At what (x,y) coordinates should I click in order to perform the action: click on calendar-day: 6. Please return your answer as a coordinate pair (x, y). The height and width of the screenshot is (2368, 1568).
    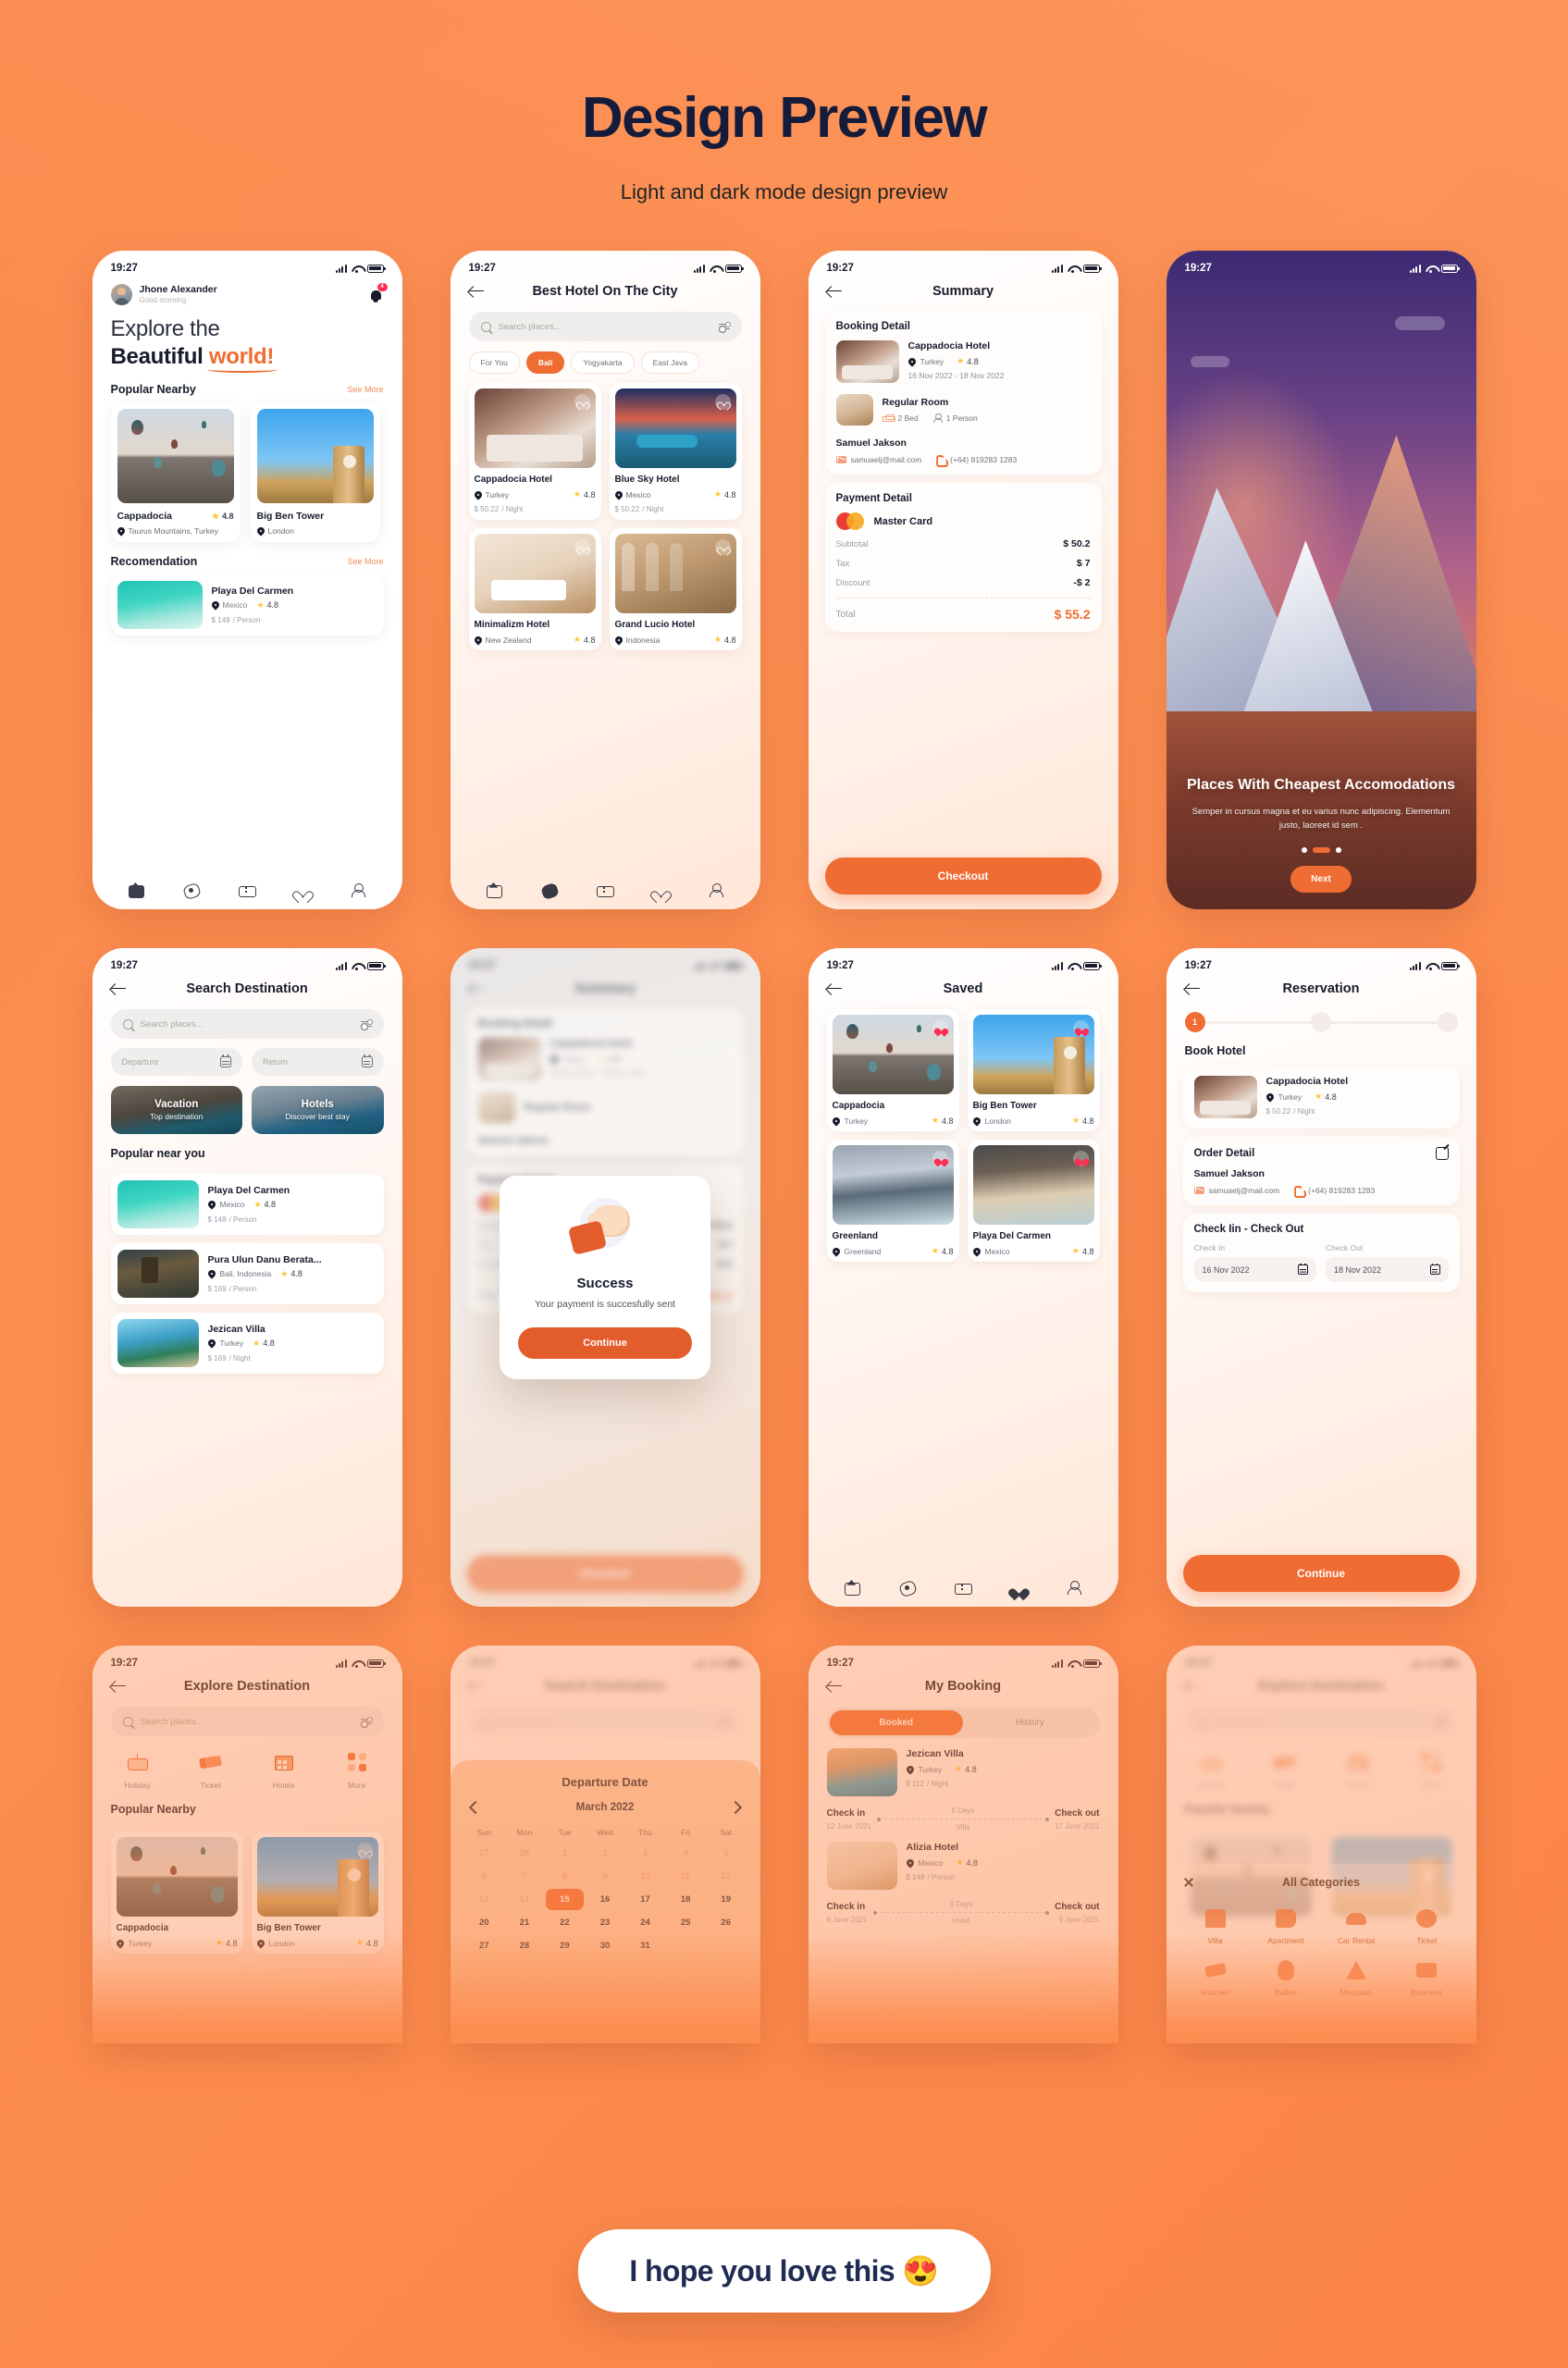
    Looking at the image, I should click on (484, 1877).